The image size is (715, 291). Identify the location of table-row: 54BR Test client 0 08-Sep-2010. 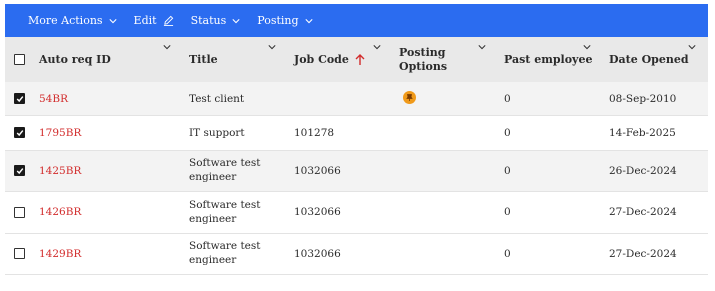
(356, 99).